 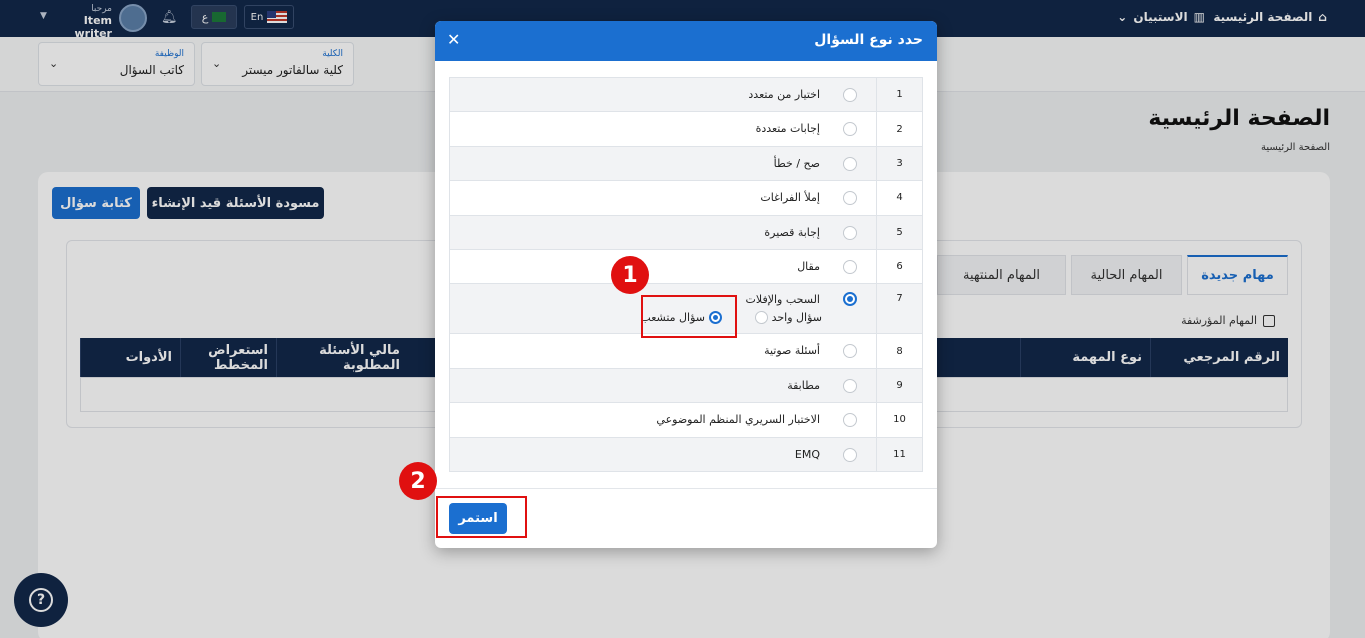 What do you see at coordinates (796, 318) in the screenshot?
I see `single-question-label: سؤال واحد` at bounding box center [796, 318].